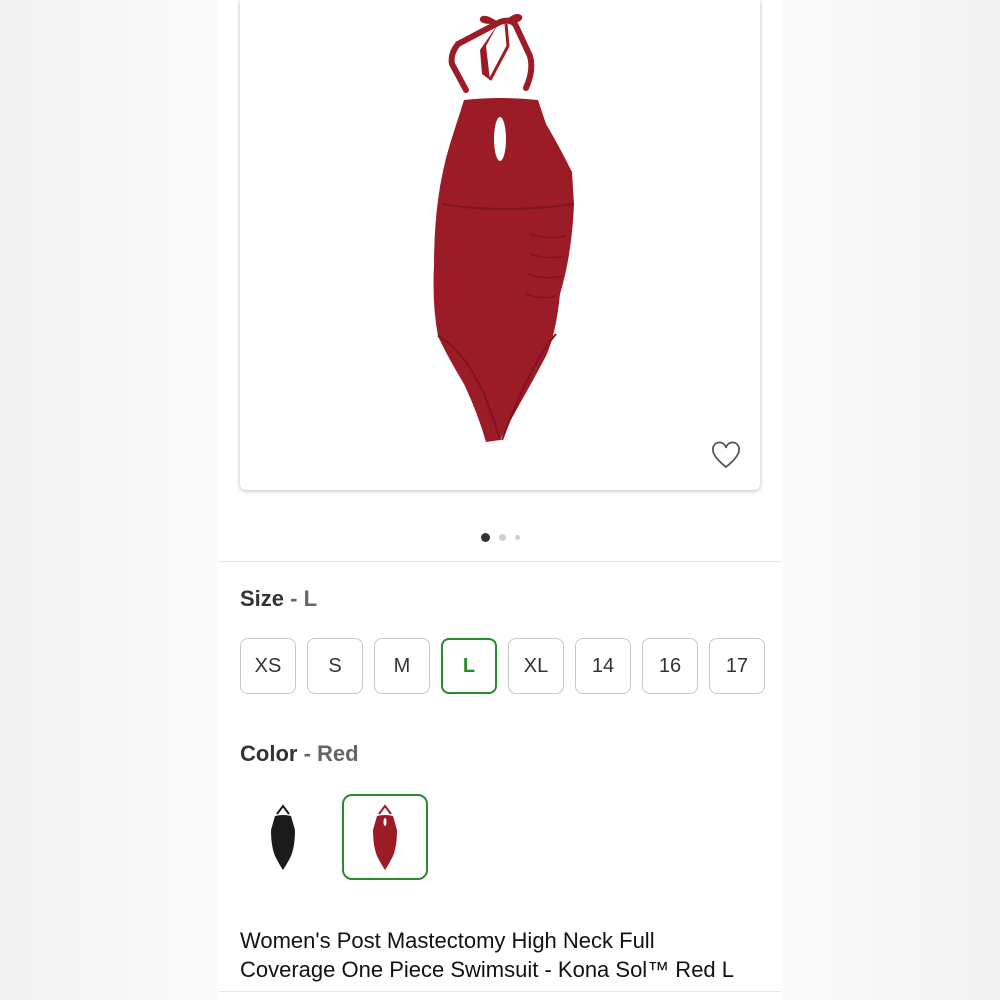 The image size is (1000, 1000). Describe the element at coordinates (310, 598) in the screenshot. I see `size-selected-value: L` at that location.